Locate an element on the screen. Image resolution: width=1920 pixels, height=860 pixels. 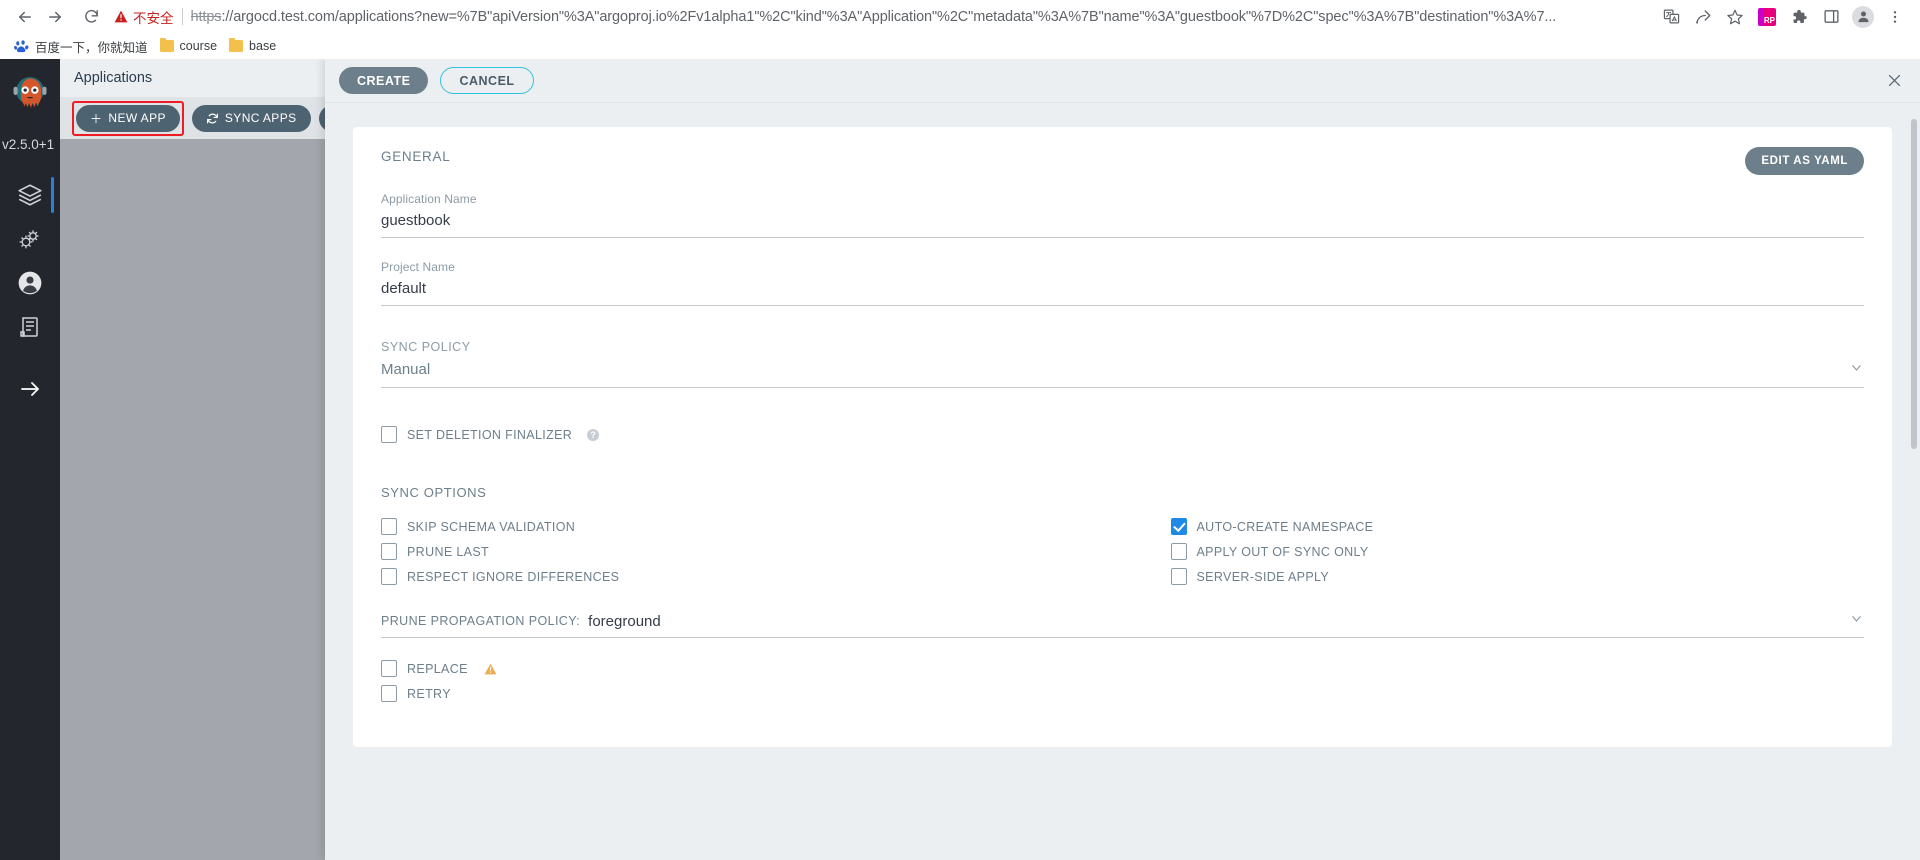
server-side-apply-checkbox is located at coordinates (1178, 576).